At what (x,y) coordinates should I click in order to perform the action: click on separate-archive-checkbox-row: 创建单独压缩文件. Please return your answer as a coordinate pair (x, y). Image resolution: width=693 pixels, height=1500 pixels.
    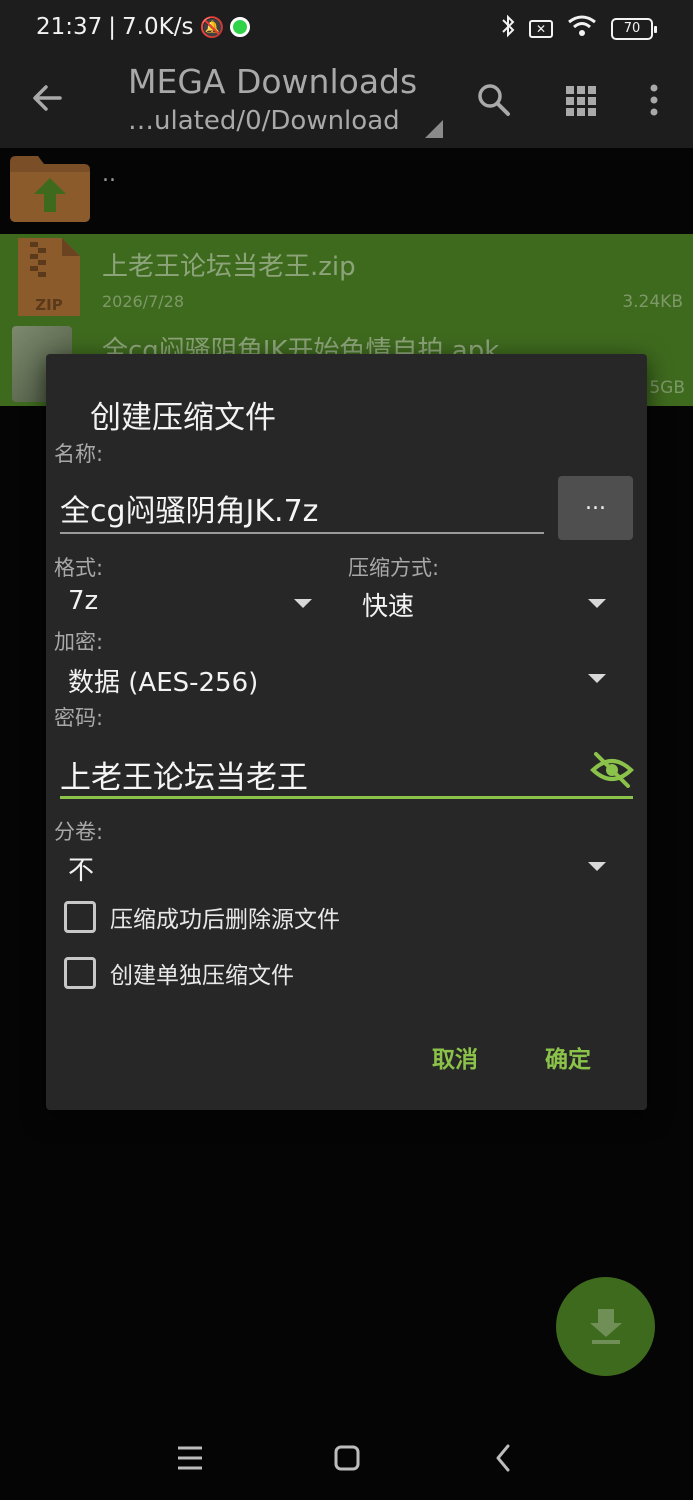
    Looking at the image, I should click on (179, 973).